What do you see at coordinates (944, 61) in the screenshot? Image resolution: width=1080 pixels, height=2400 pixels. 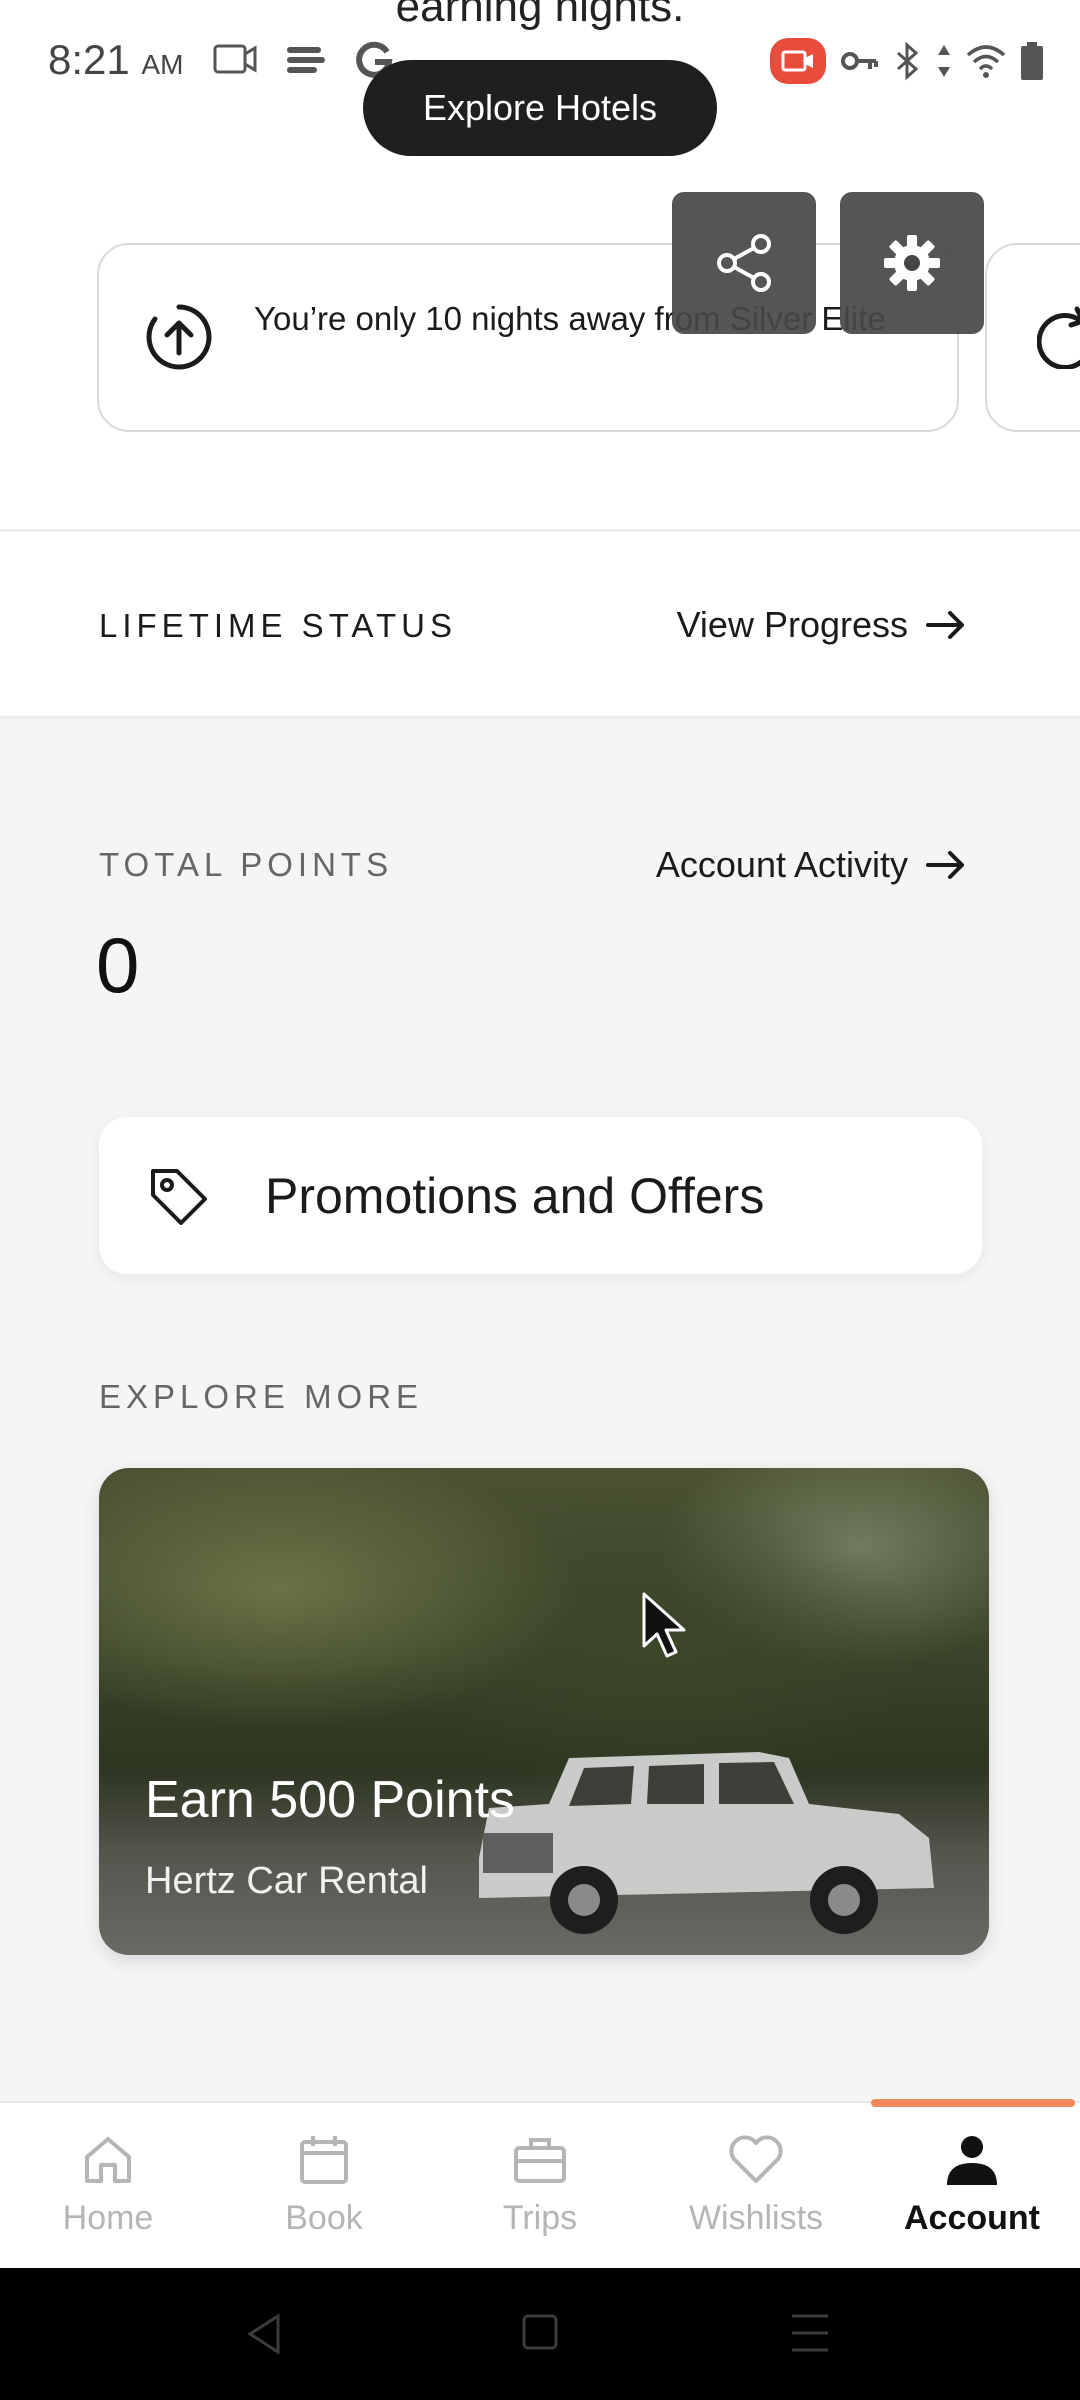 I see `data-arrows-icon` at bounding box center [944, 61].